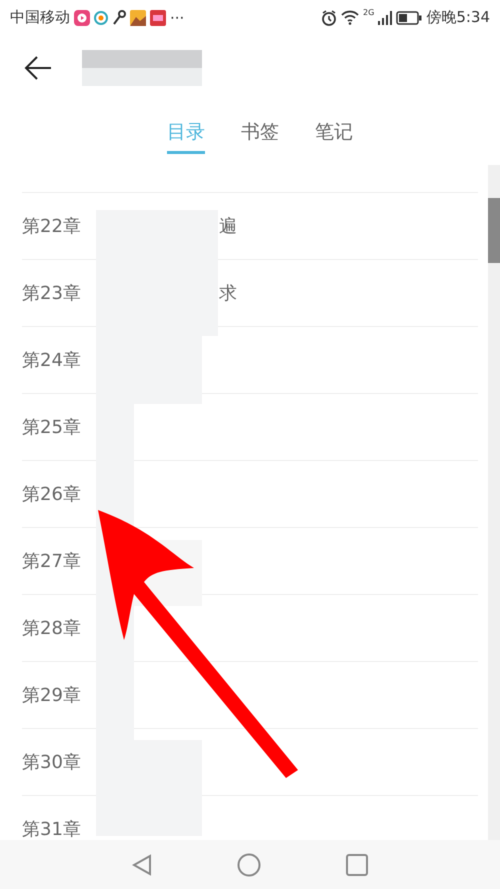 This screenshot has height=889, width=500. Describe the element at coordinates (248, 864) in the screenshot. I see `home-icon` at that location.